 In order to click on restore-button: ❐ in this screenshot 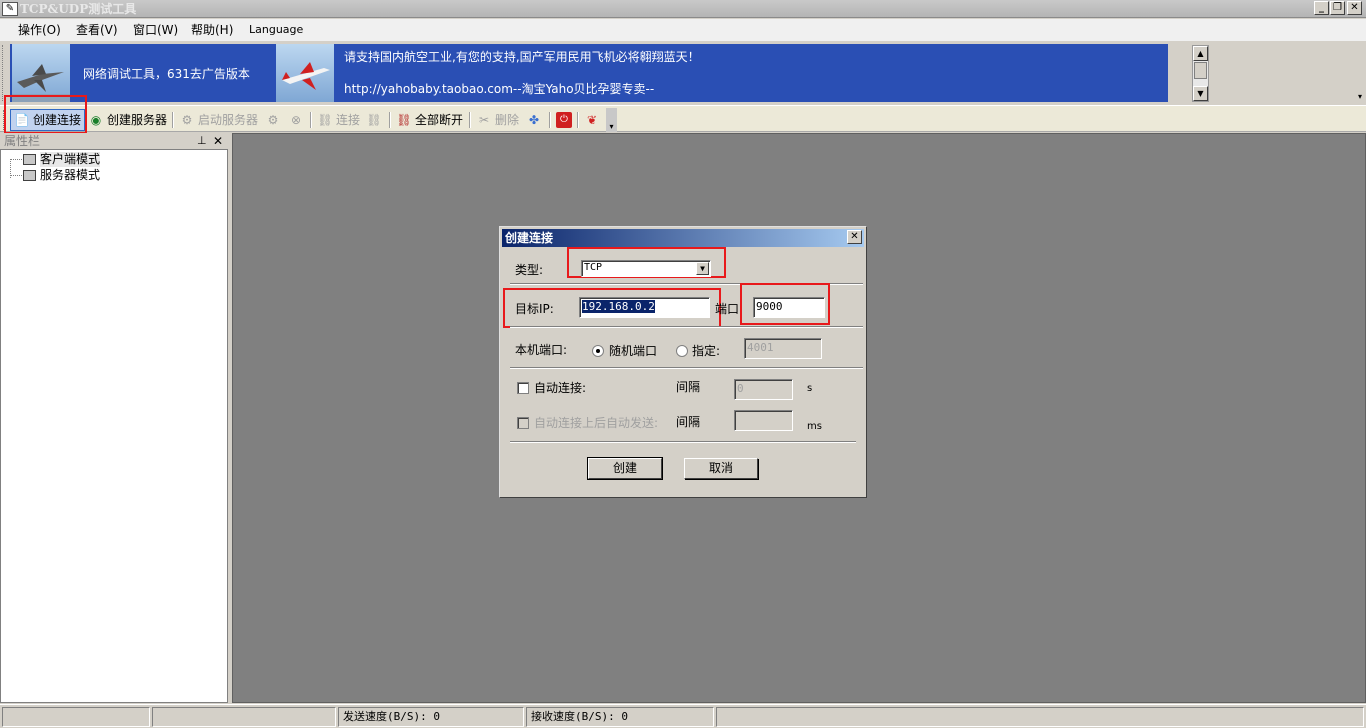, I will do `click(1337, 8)`.